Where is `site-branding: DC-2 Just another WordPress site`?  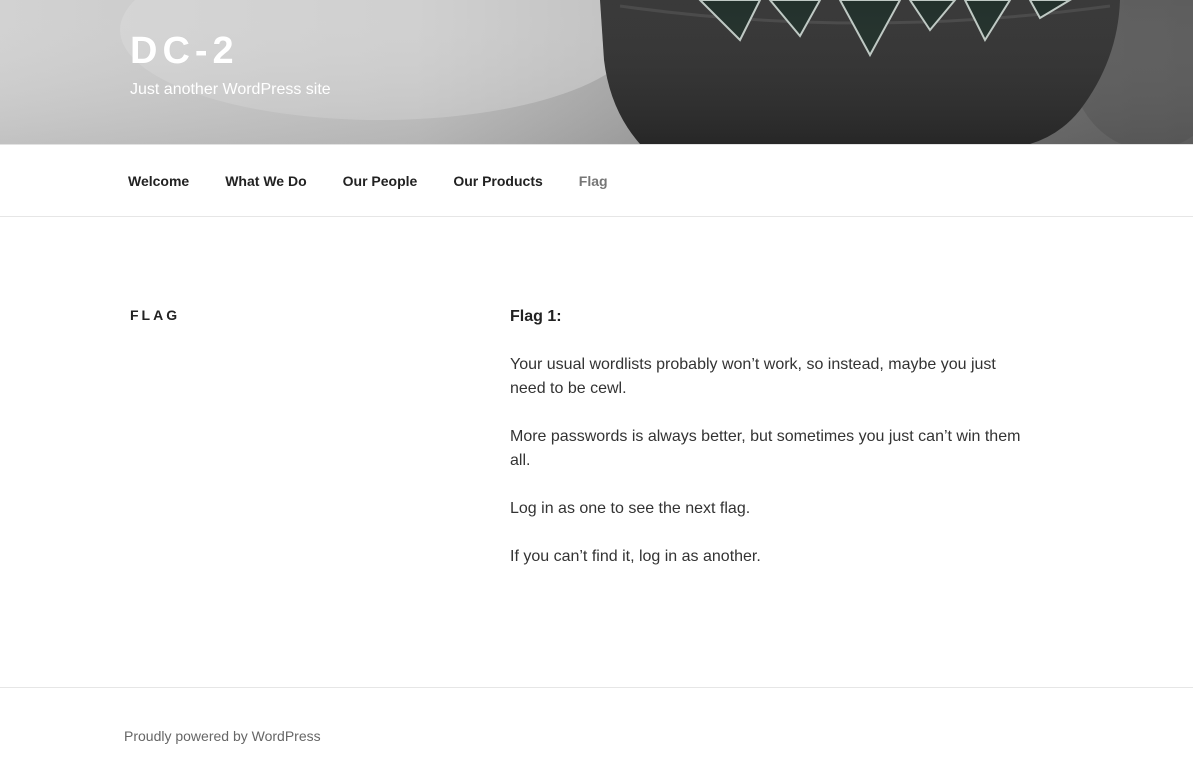
site-branding: DC-2 Just another WordPress site is located at coordinates (230, 64).